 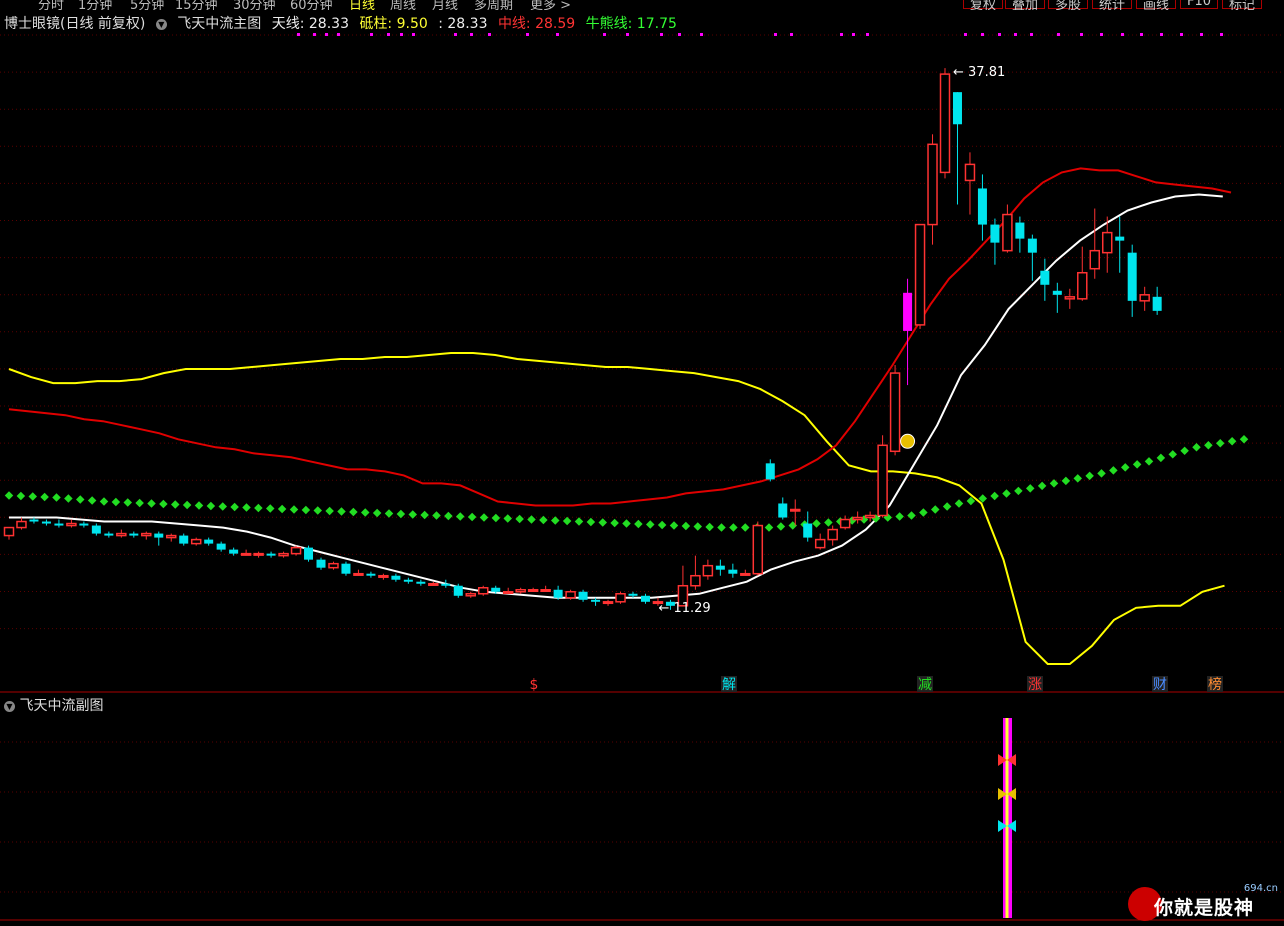 I want to click on signal-bar-core, so click(x=1007, y=818).